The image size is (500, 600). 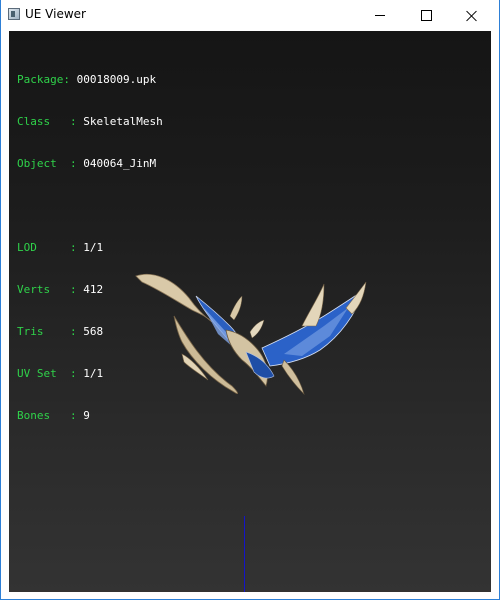 I want to click on minimize-button, so click(x=380, y=15).